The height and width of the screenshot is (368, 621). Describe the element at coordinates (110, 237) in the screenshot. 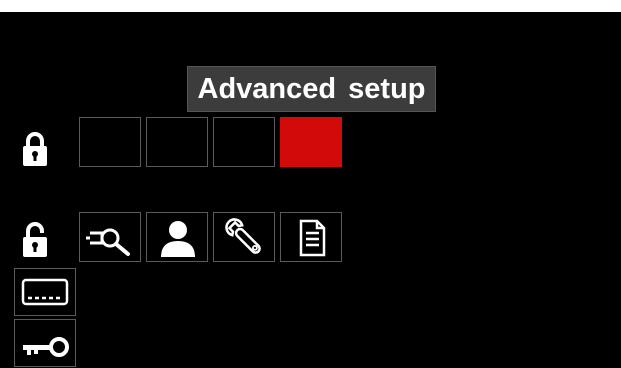

I see `inspect-button` at that location.